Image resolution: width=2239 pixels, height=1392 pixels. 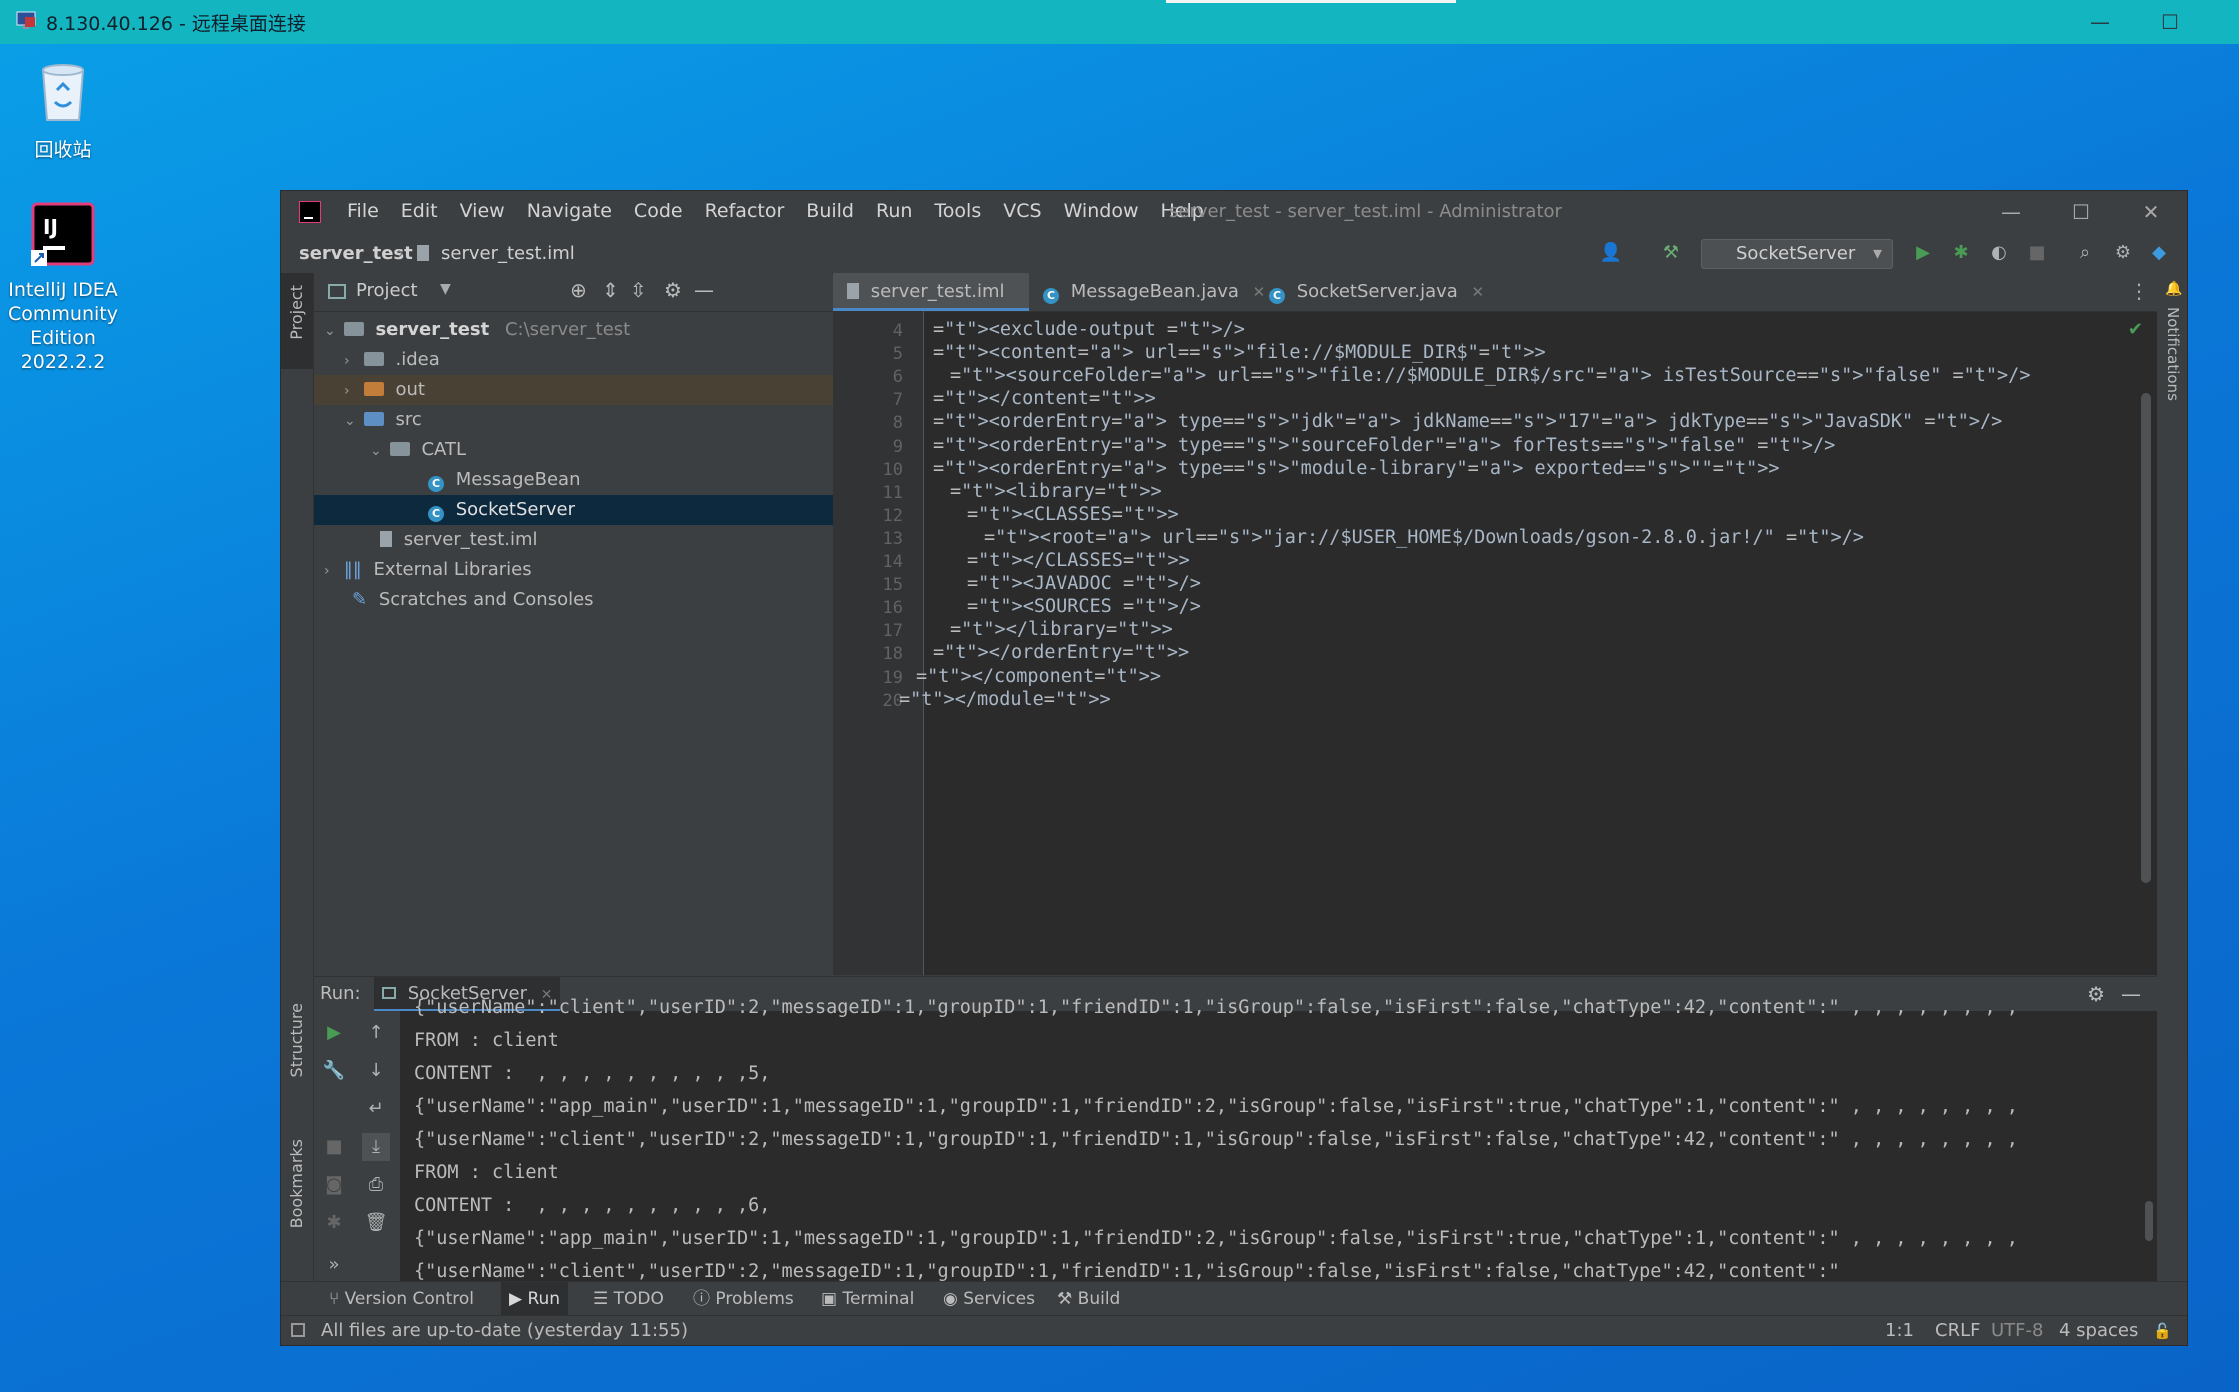 I want to click on inspection-ok-icon: ✔, so click(x=2135, y=329).